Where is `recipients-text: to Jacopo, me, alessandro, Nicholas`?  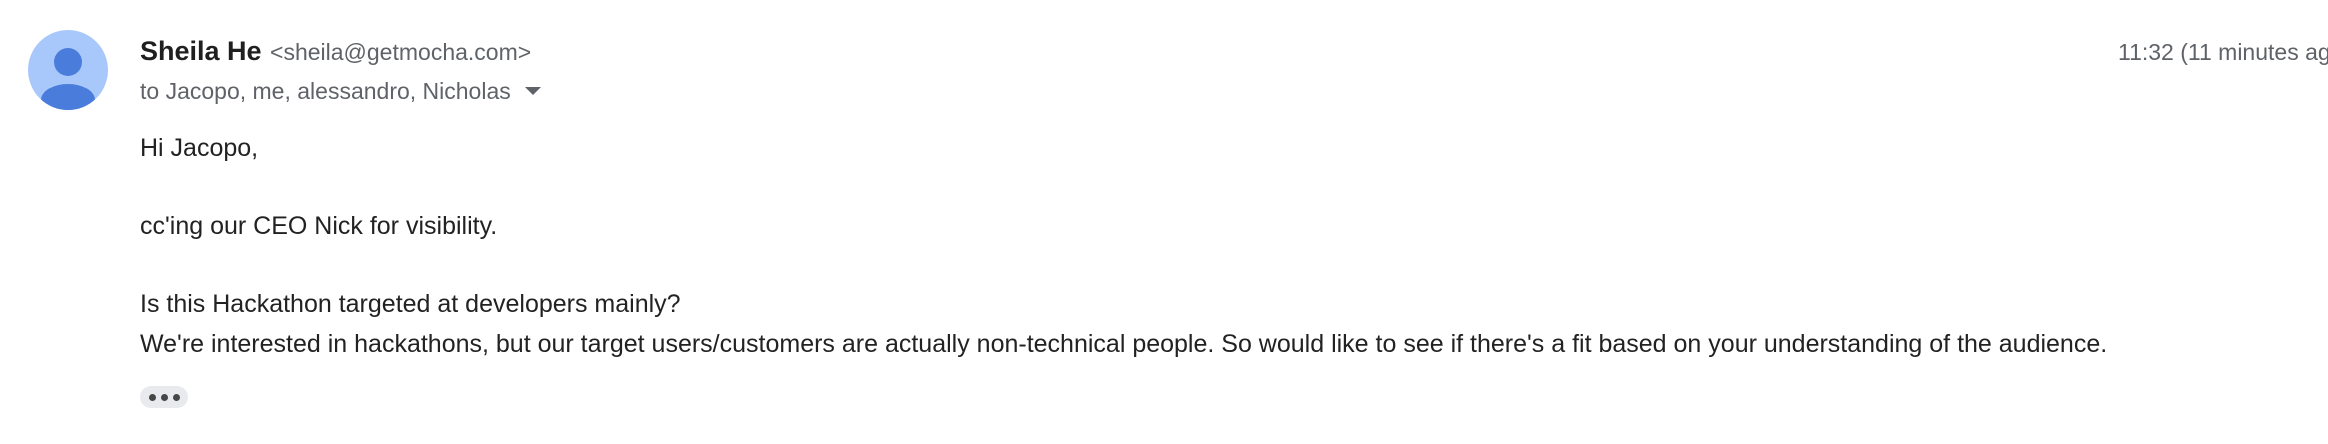 recipients-text: to Jacopo, me, alessandro, Nicholas is located at coordinates (325, 91).